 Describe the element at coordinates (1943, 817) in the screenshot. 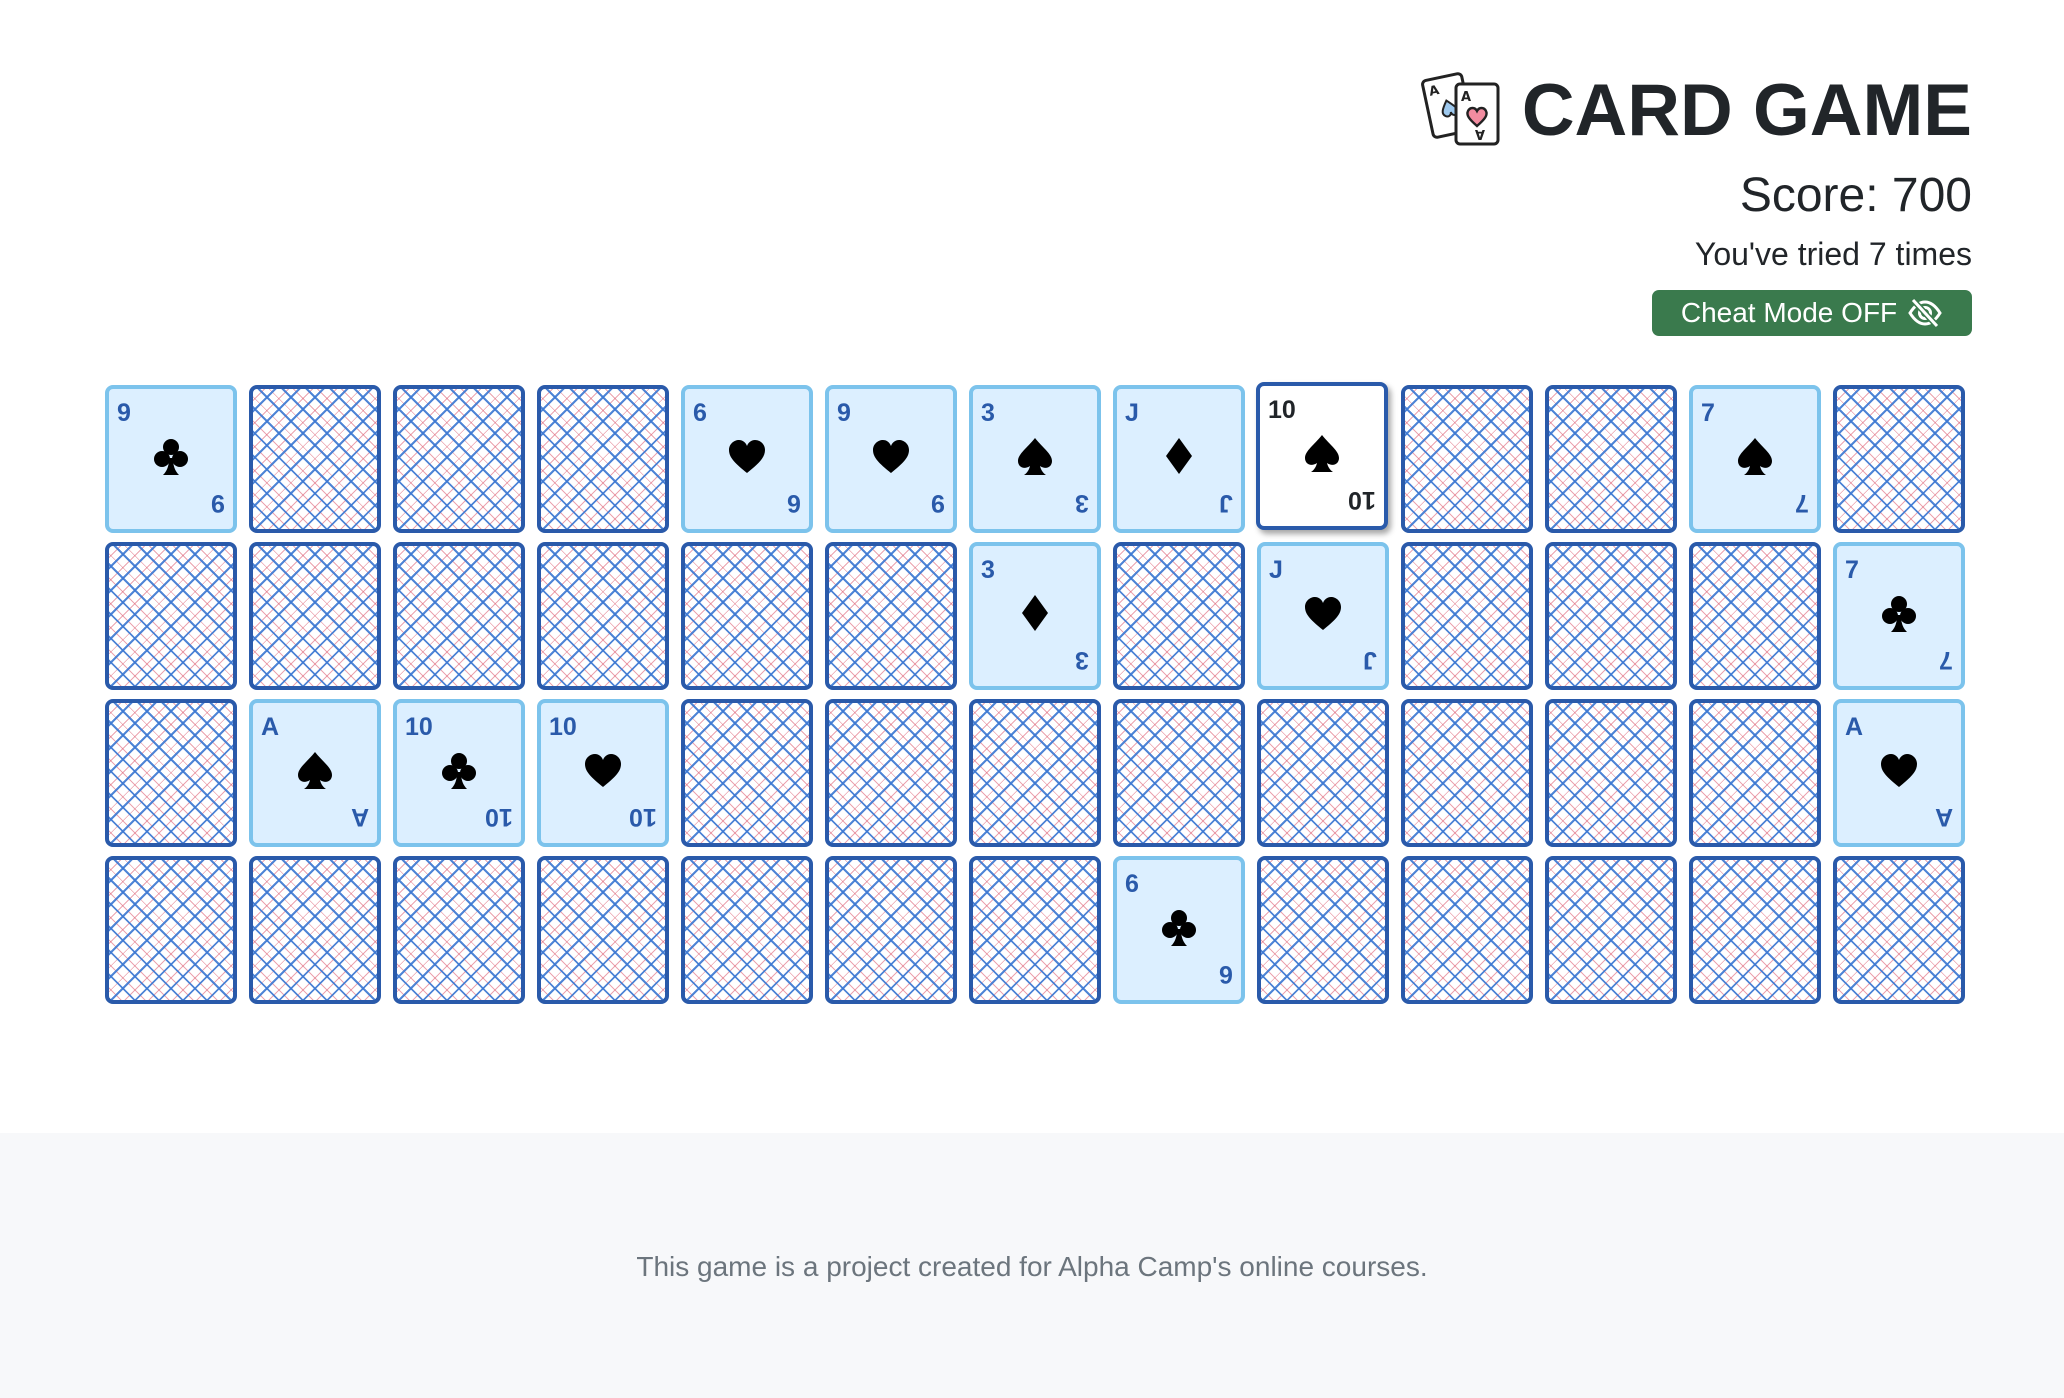

I see `card-rank-inverted: A` at that location.